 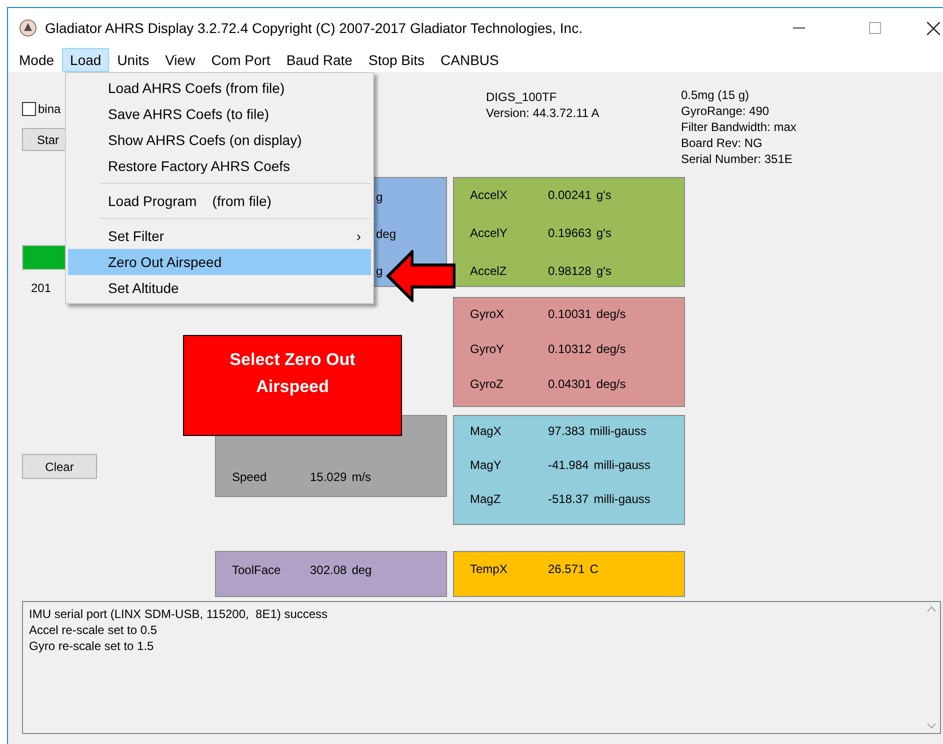 I want to click on field-label: MagY, so click(x=486, y=465).